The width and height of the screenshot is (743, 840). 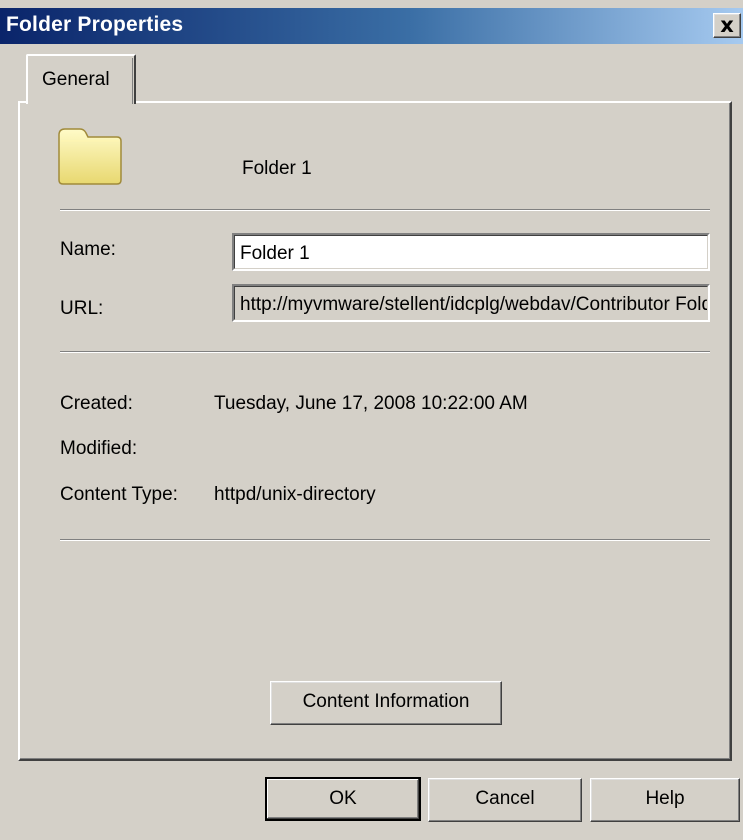 I want to click on content-type-label: Content Type:, so click(x=119, y=494).